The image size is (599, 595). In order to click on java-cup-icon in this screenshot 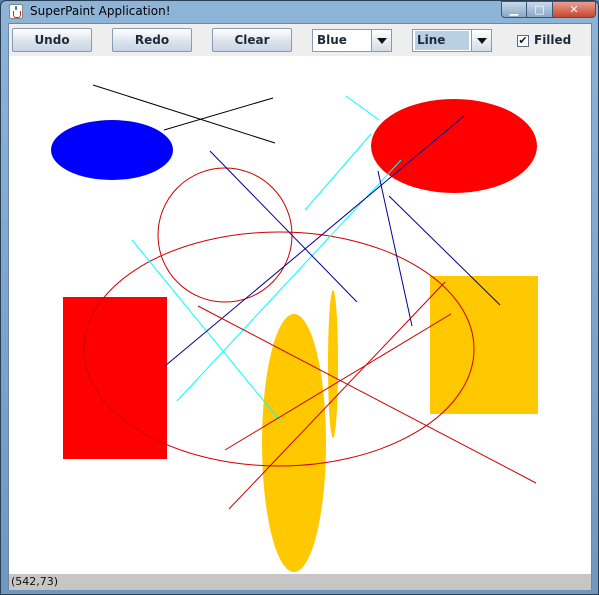, I will do `click(16, 11)`.